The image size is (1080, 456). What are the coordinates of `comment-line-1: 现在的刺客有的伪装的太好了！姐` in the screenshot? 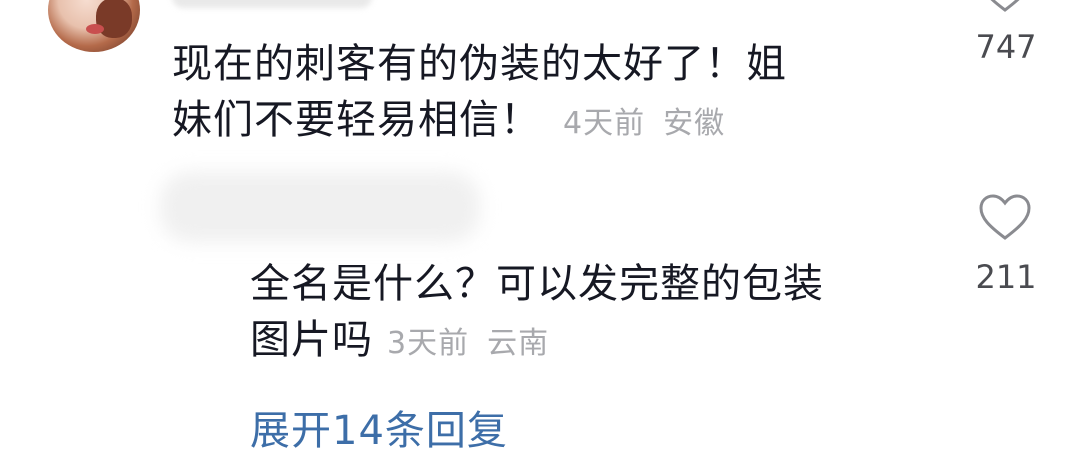 It's located at (479, 64).